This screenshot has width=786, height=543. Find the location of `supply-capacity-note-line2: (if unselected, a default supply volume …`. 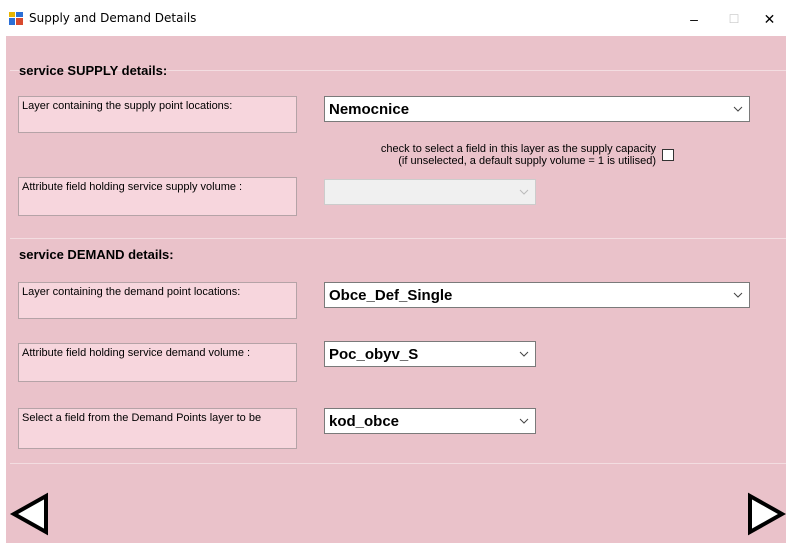

supply-capacity-note-line2: (if unselected, a default supply volume … is located at coordinates (527, 161).